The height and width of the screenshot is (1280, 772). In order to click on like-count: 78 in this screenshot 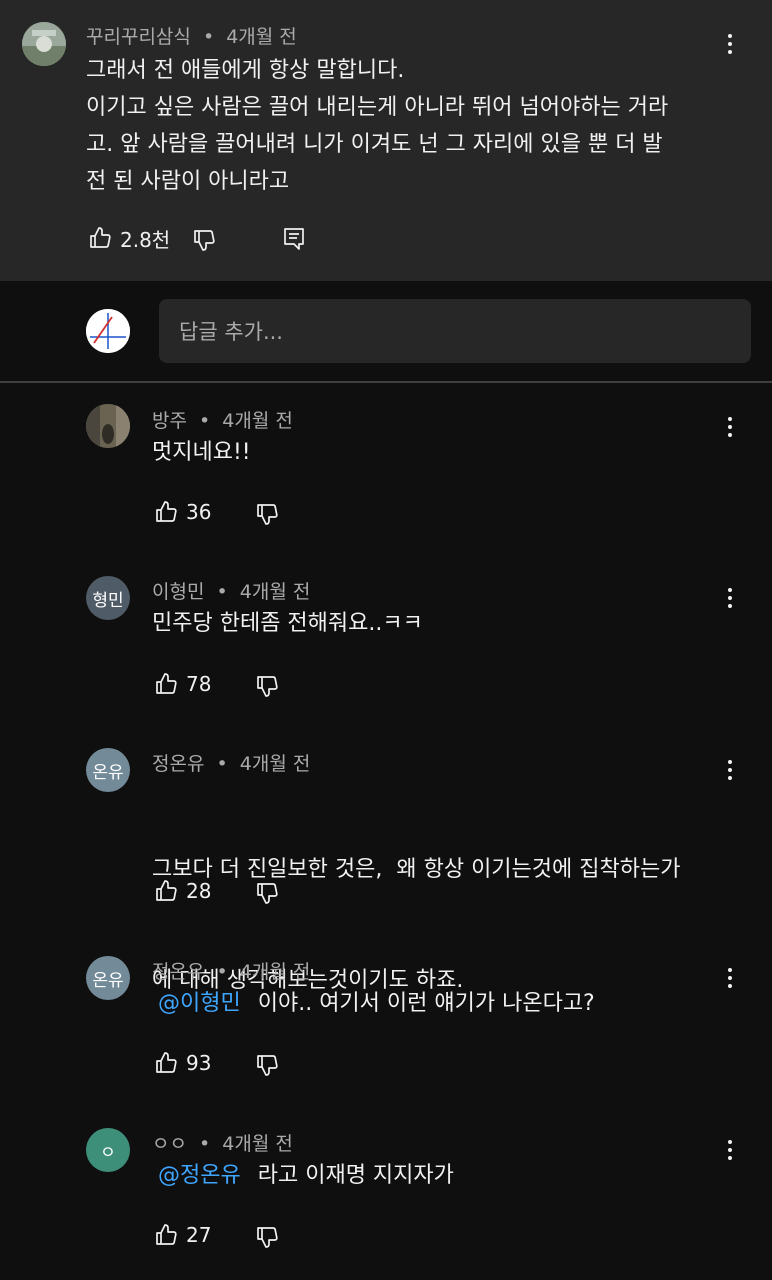, I will do `click(199, 684)`.